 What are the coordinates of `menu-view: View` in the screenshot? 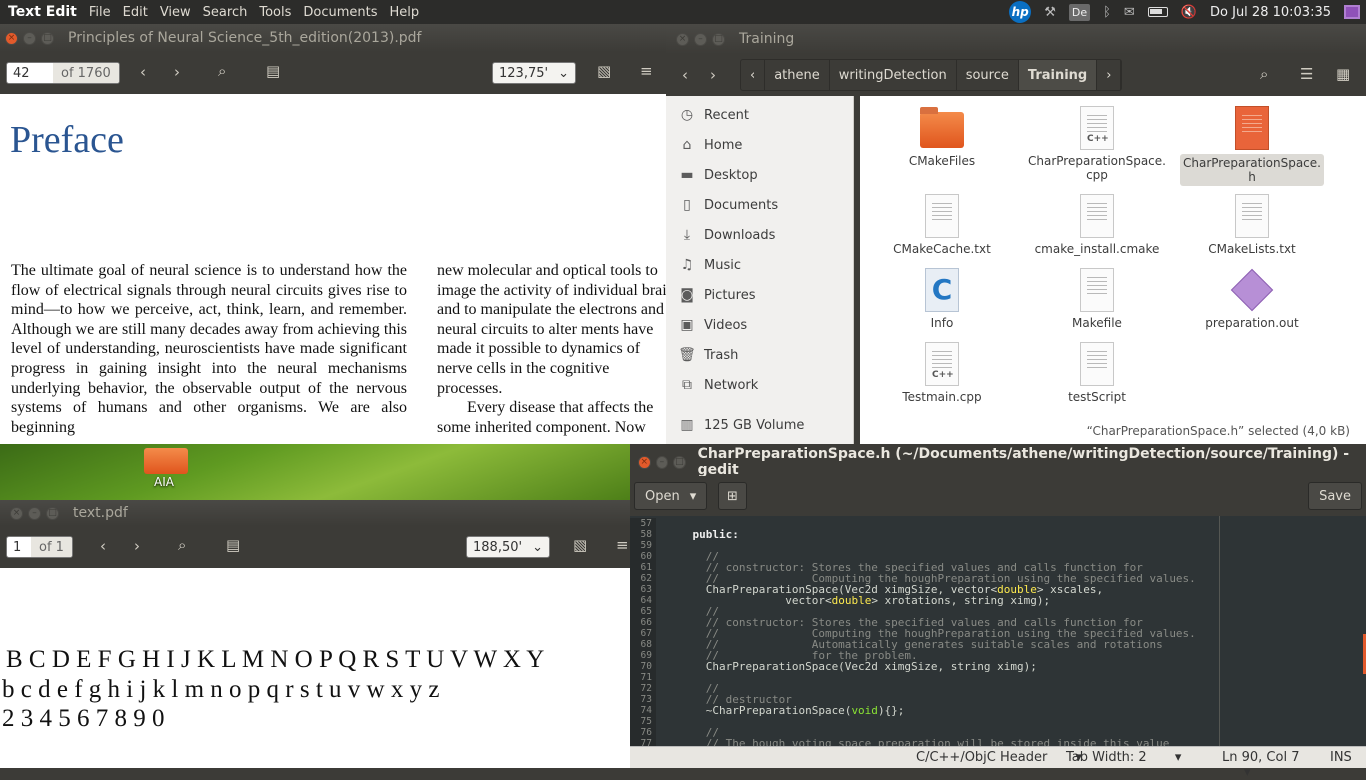 It's located at (175, 12).